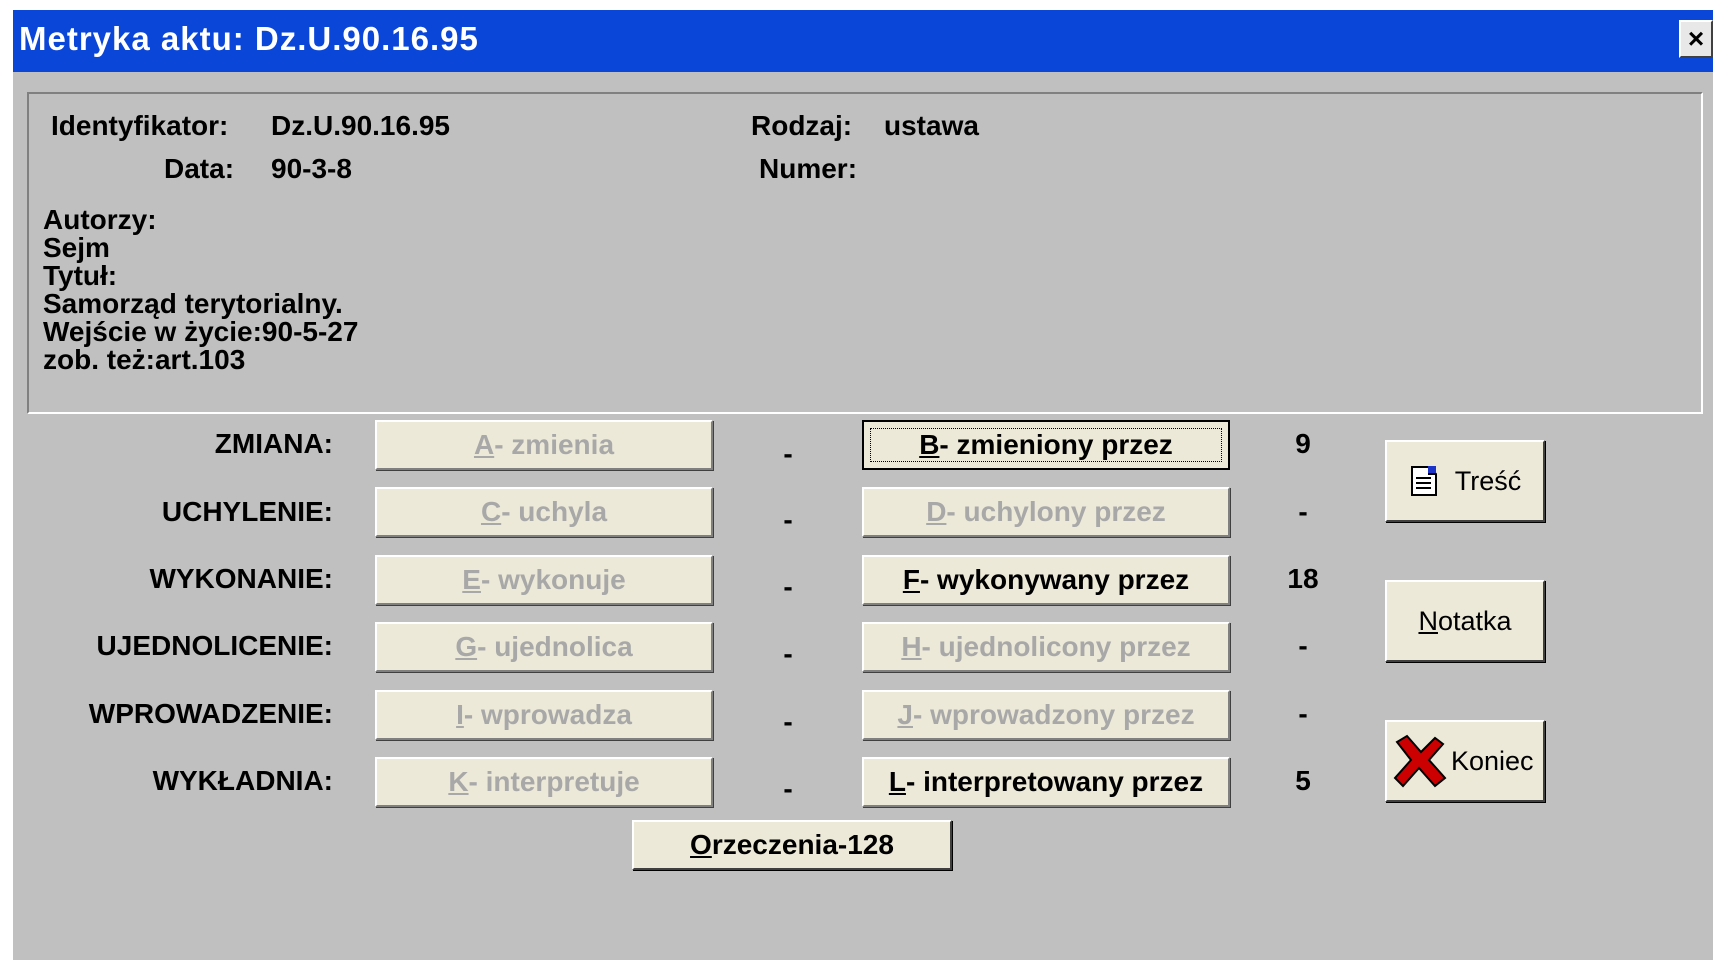  Describe the element at coordinates (249, 38) in the screenshot. I see `window-title: Metryka aktu: Dz.U.90.16.95` at that location.